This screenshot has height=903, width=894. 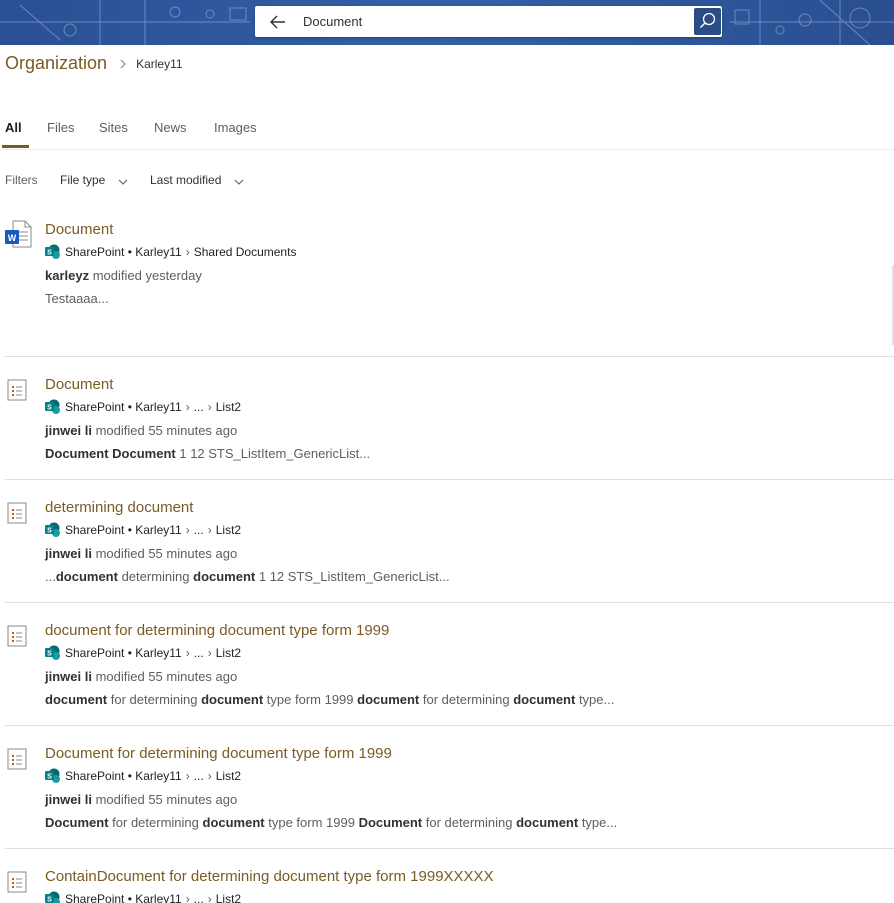 I want to click on snippet-text: determining, so click(x=155, y=576).